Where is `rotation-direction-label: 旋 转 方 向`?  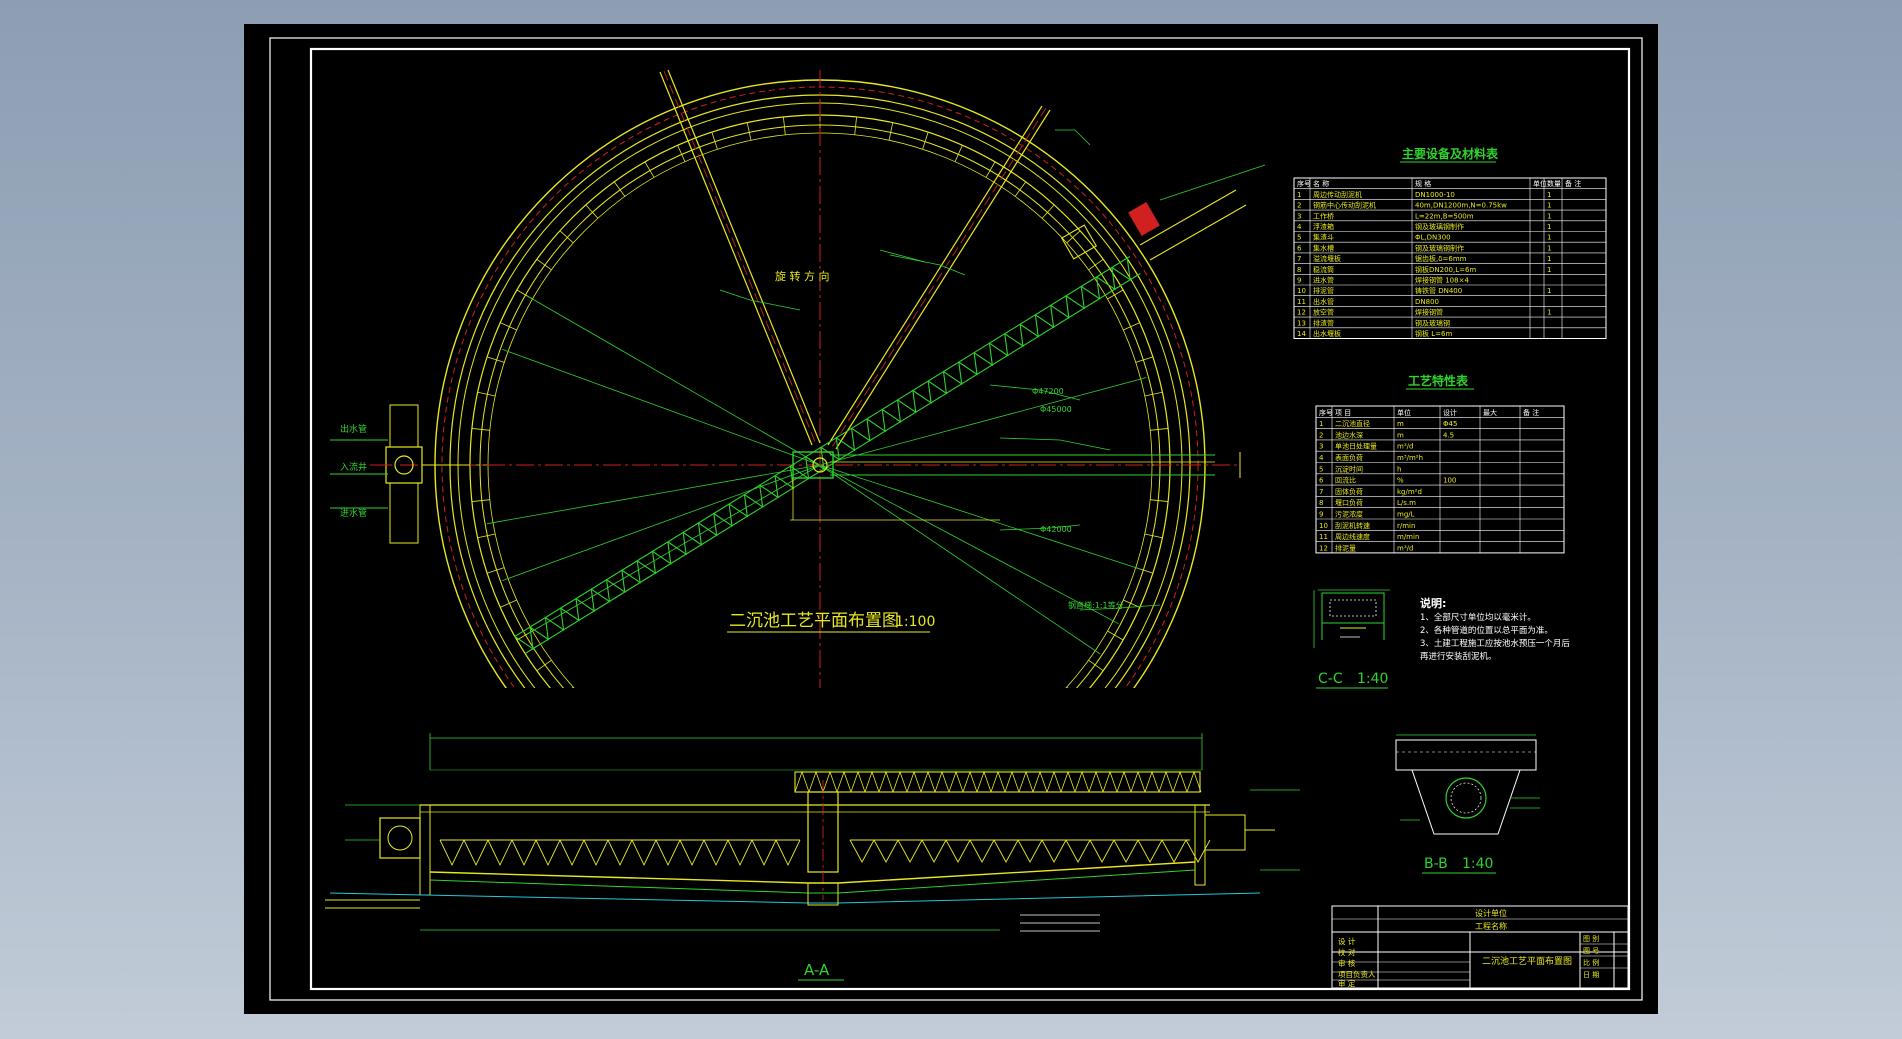 rotation-direction-label: 旋 转 方 向 is located at coordinates (802, 276).